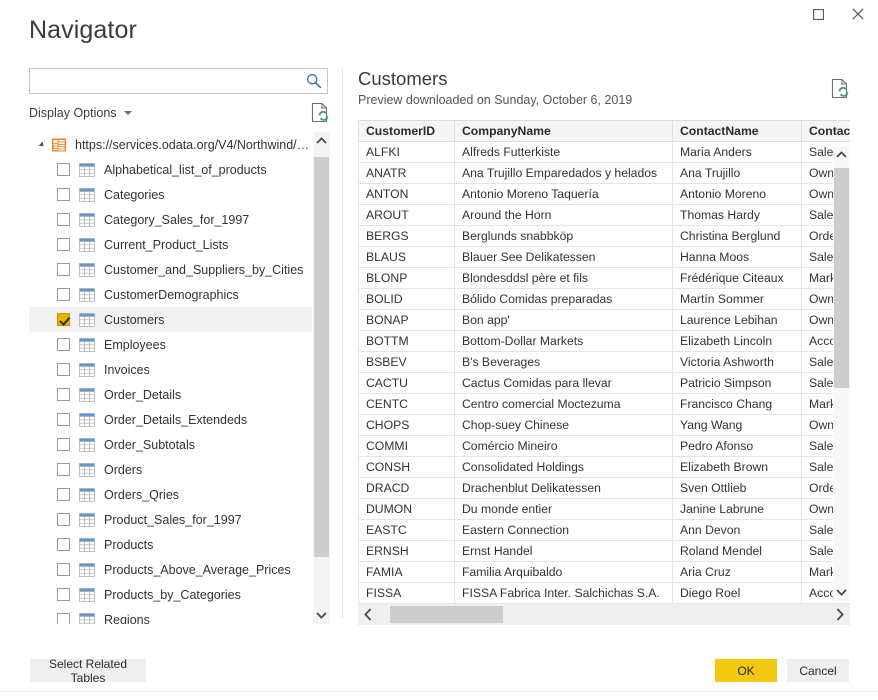 The image size is (878, 700). Describe the element at coordinates (563, 173) in the screenshot. I see `table-cell: Ana Trujillo Emparedados y helados` at that location.